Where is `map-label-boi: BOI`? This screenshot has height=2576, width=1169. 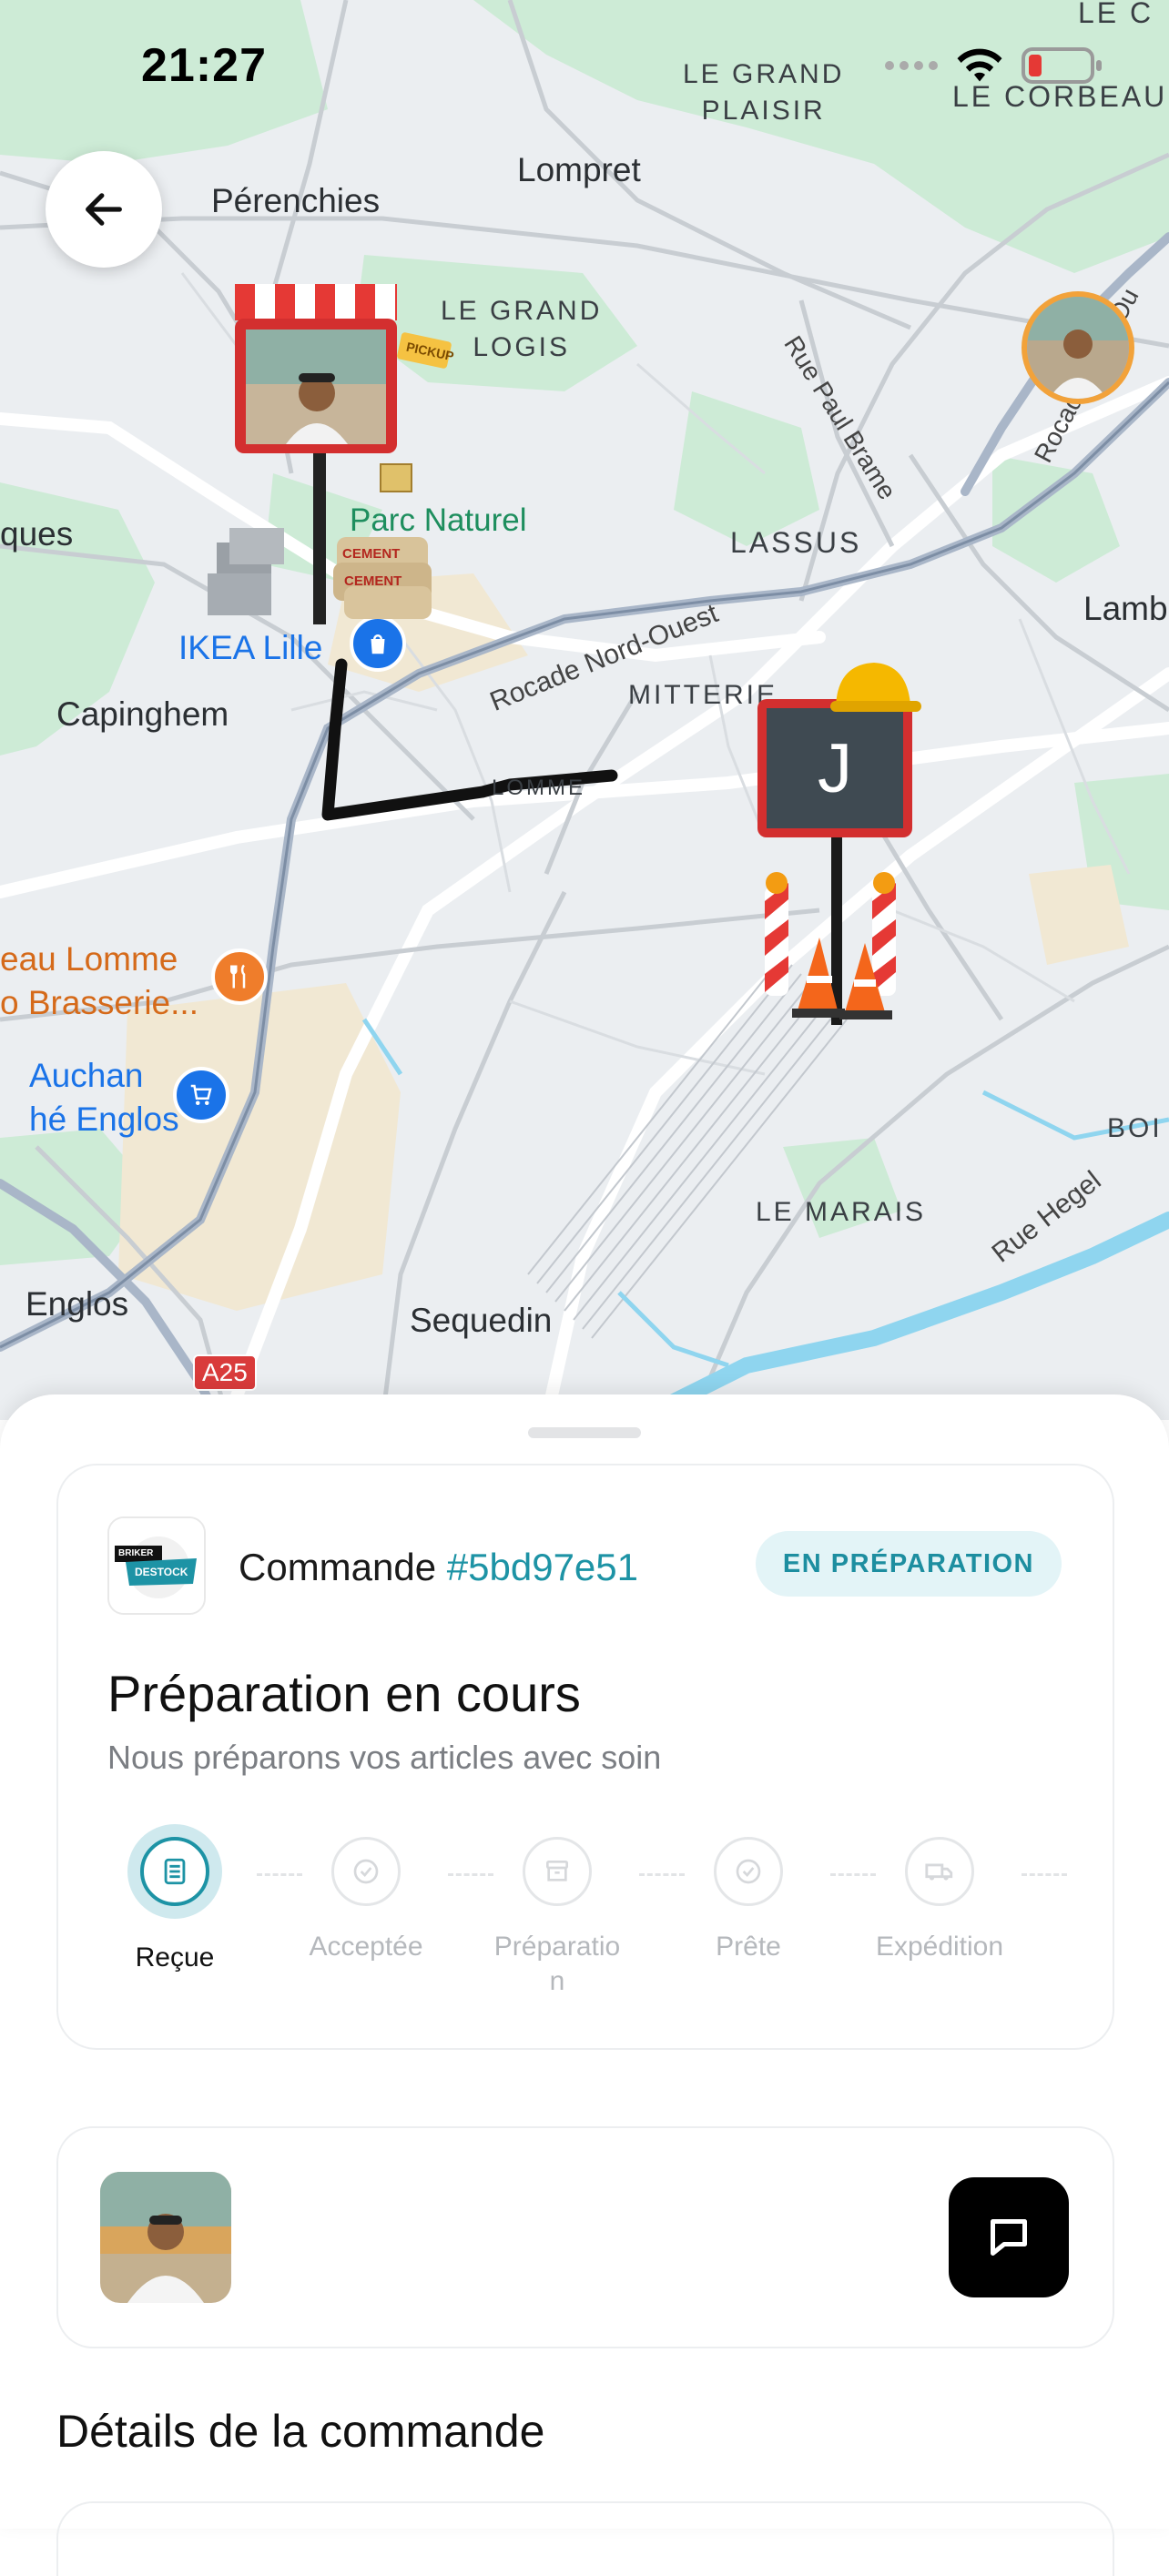
map-label-boi: BOI is located at coordinates (1135, 1128).